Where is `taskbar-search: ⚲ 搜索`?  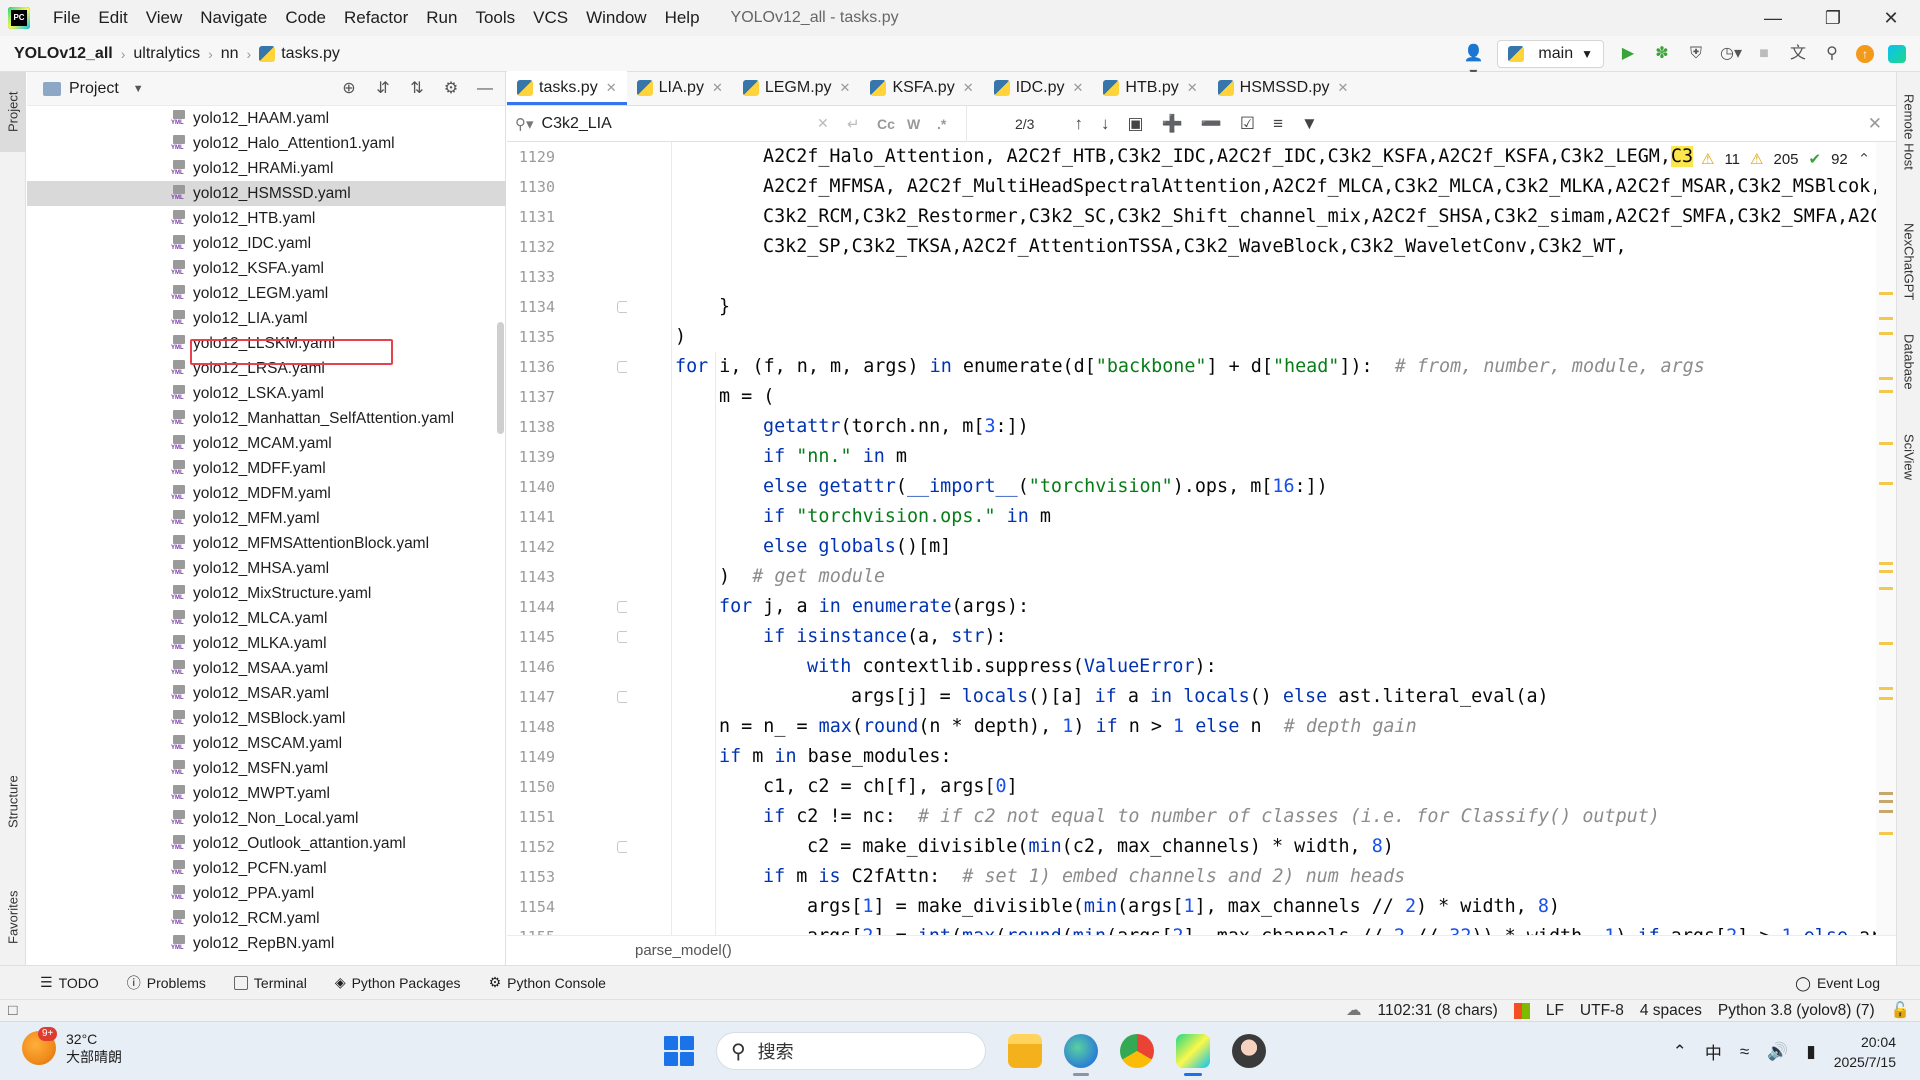
taskbar-search: ⚲ 搜索 is located at coordinates (851, 1051).